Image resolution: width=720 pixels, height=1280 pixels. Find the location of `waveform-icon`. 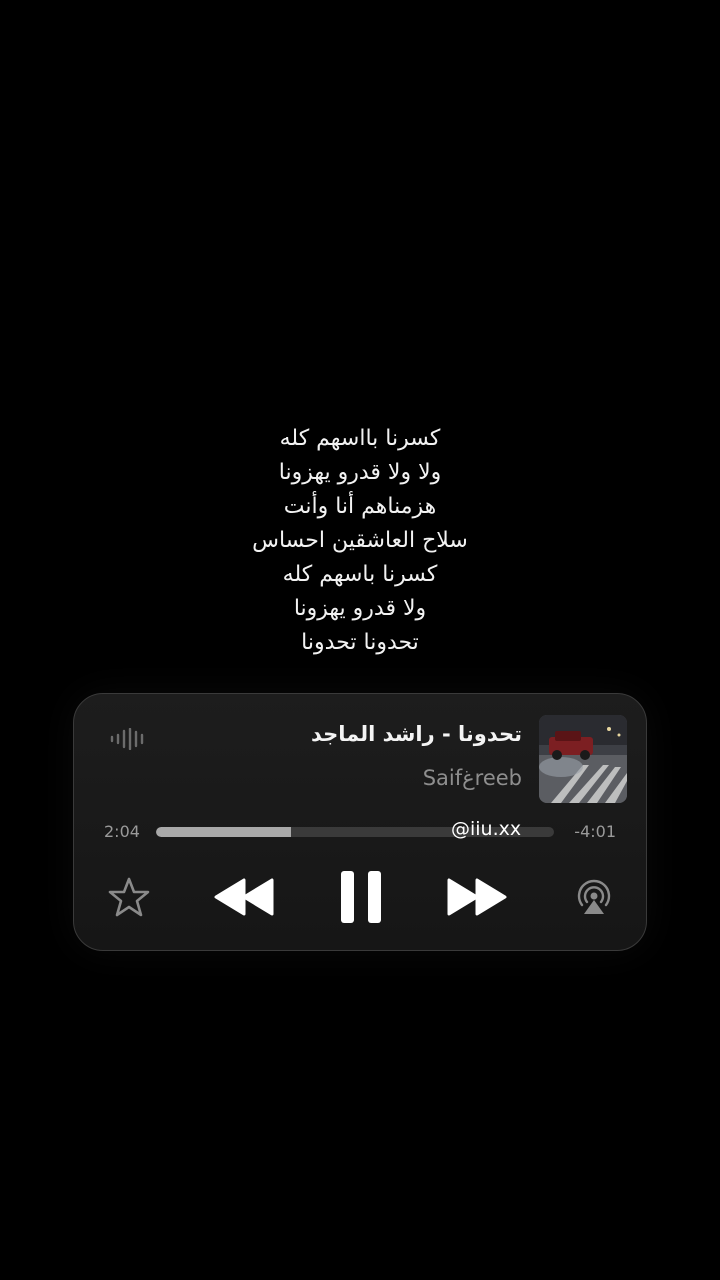

waveform-icon is located at coordinates (127, 739).